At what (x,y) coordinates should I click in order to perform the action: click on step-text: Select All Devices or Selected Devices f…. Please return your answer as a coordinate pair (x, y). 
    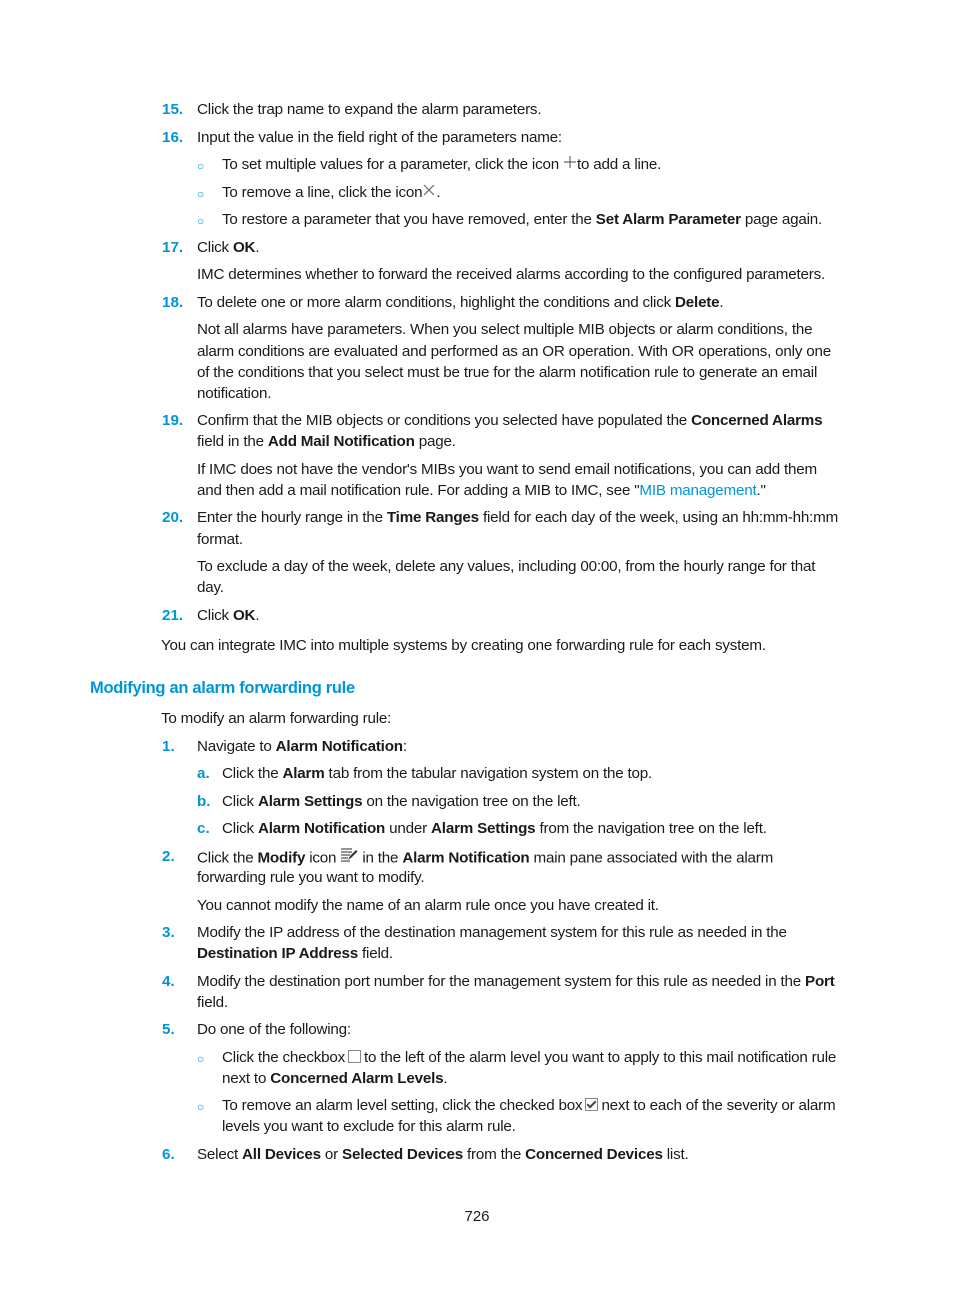
    Looking at the image, I should click on (443, 1154).